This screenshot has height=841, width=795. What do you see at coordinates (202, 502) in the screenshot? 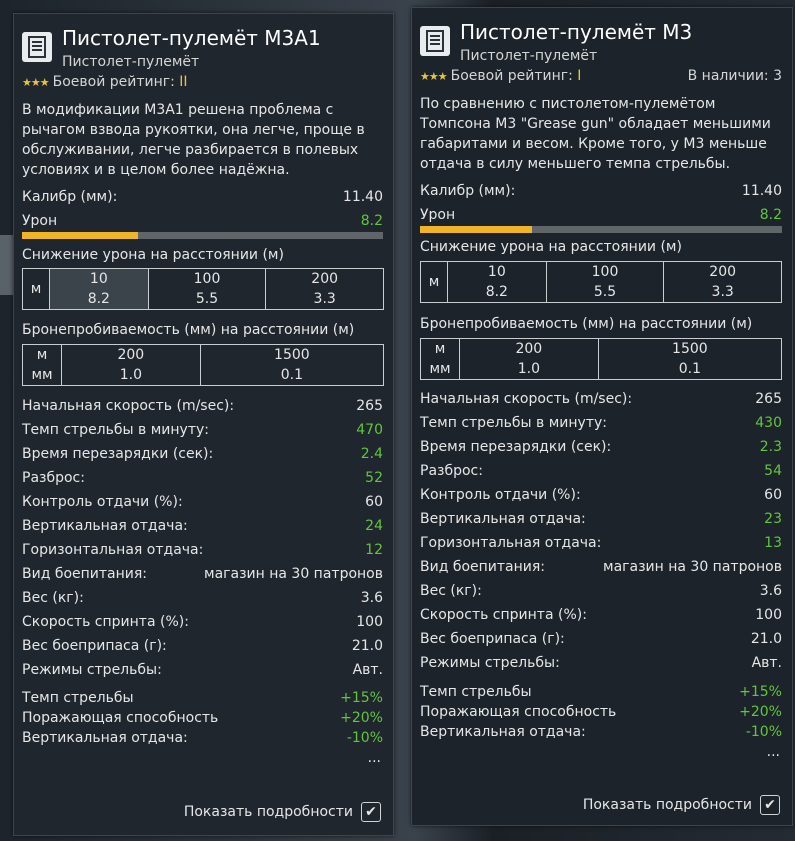
I see `stat-row: Контроль отдачи (%): 60` at bounding box center [202, 502].